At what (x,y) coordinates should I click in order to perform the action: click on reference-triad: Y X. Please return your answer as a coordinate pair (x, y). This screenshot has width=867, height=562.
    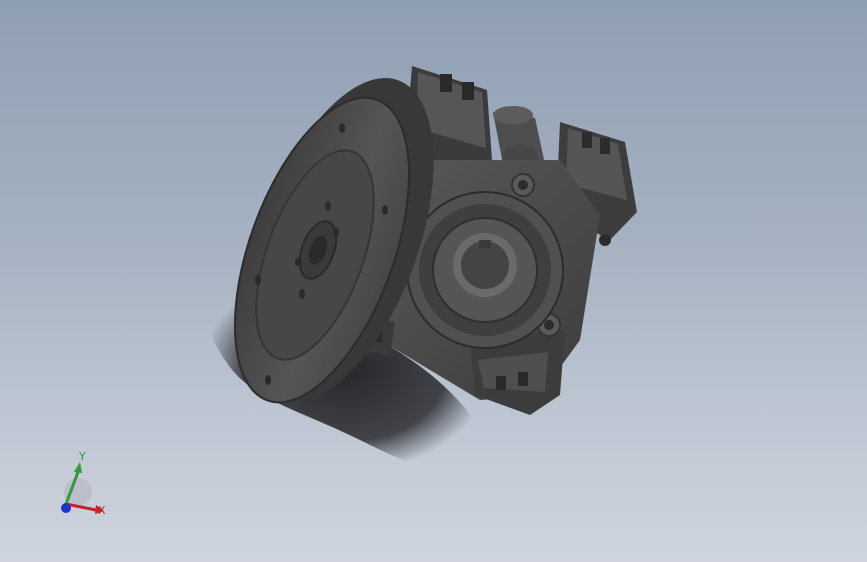
    Looking at the image, I should click on (82, 484).